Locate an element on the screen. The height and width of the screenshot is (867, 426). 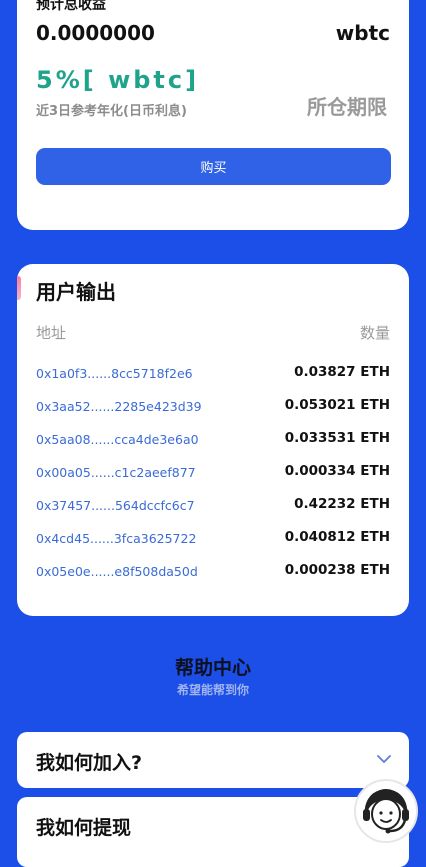
faq-item-join: 我如何加入? is located at coordinates (213, 760).